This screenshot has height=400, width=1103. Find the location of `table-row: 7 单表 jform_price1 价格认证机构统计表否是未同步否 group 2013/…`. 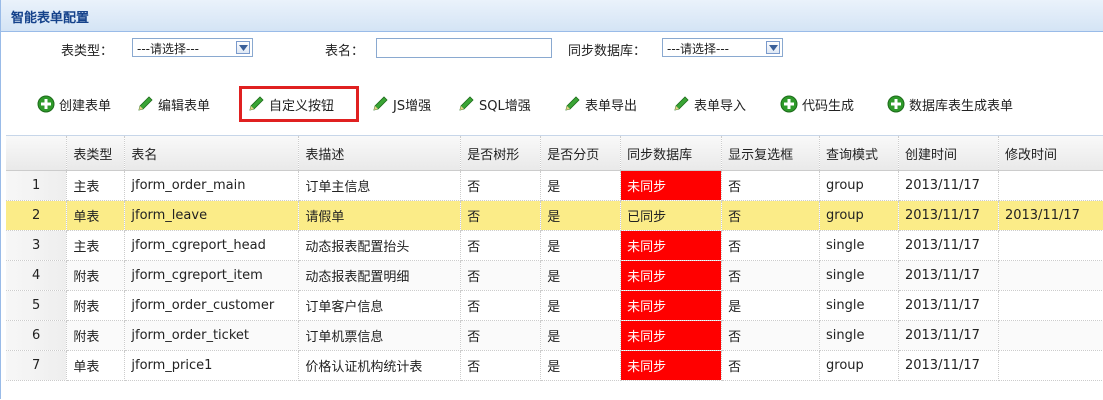

table-row: 7 单表 jform_price1 价格认证机构统计表否是未同步否 group 2013/… is located at coordinates (554, 365).